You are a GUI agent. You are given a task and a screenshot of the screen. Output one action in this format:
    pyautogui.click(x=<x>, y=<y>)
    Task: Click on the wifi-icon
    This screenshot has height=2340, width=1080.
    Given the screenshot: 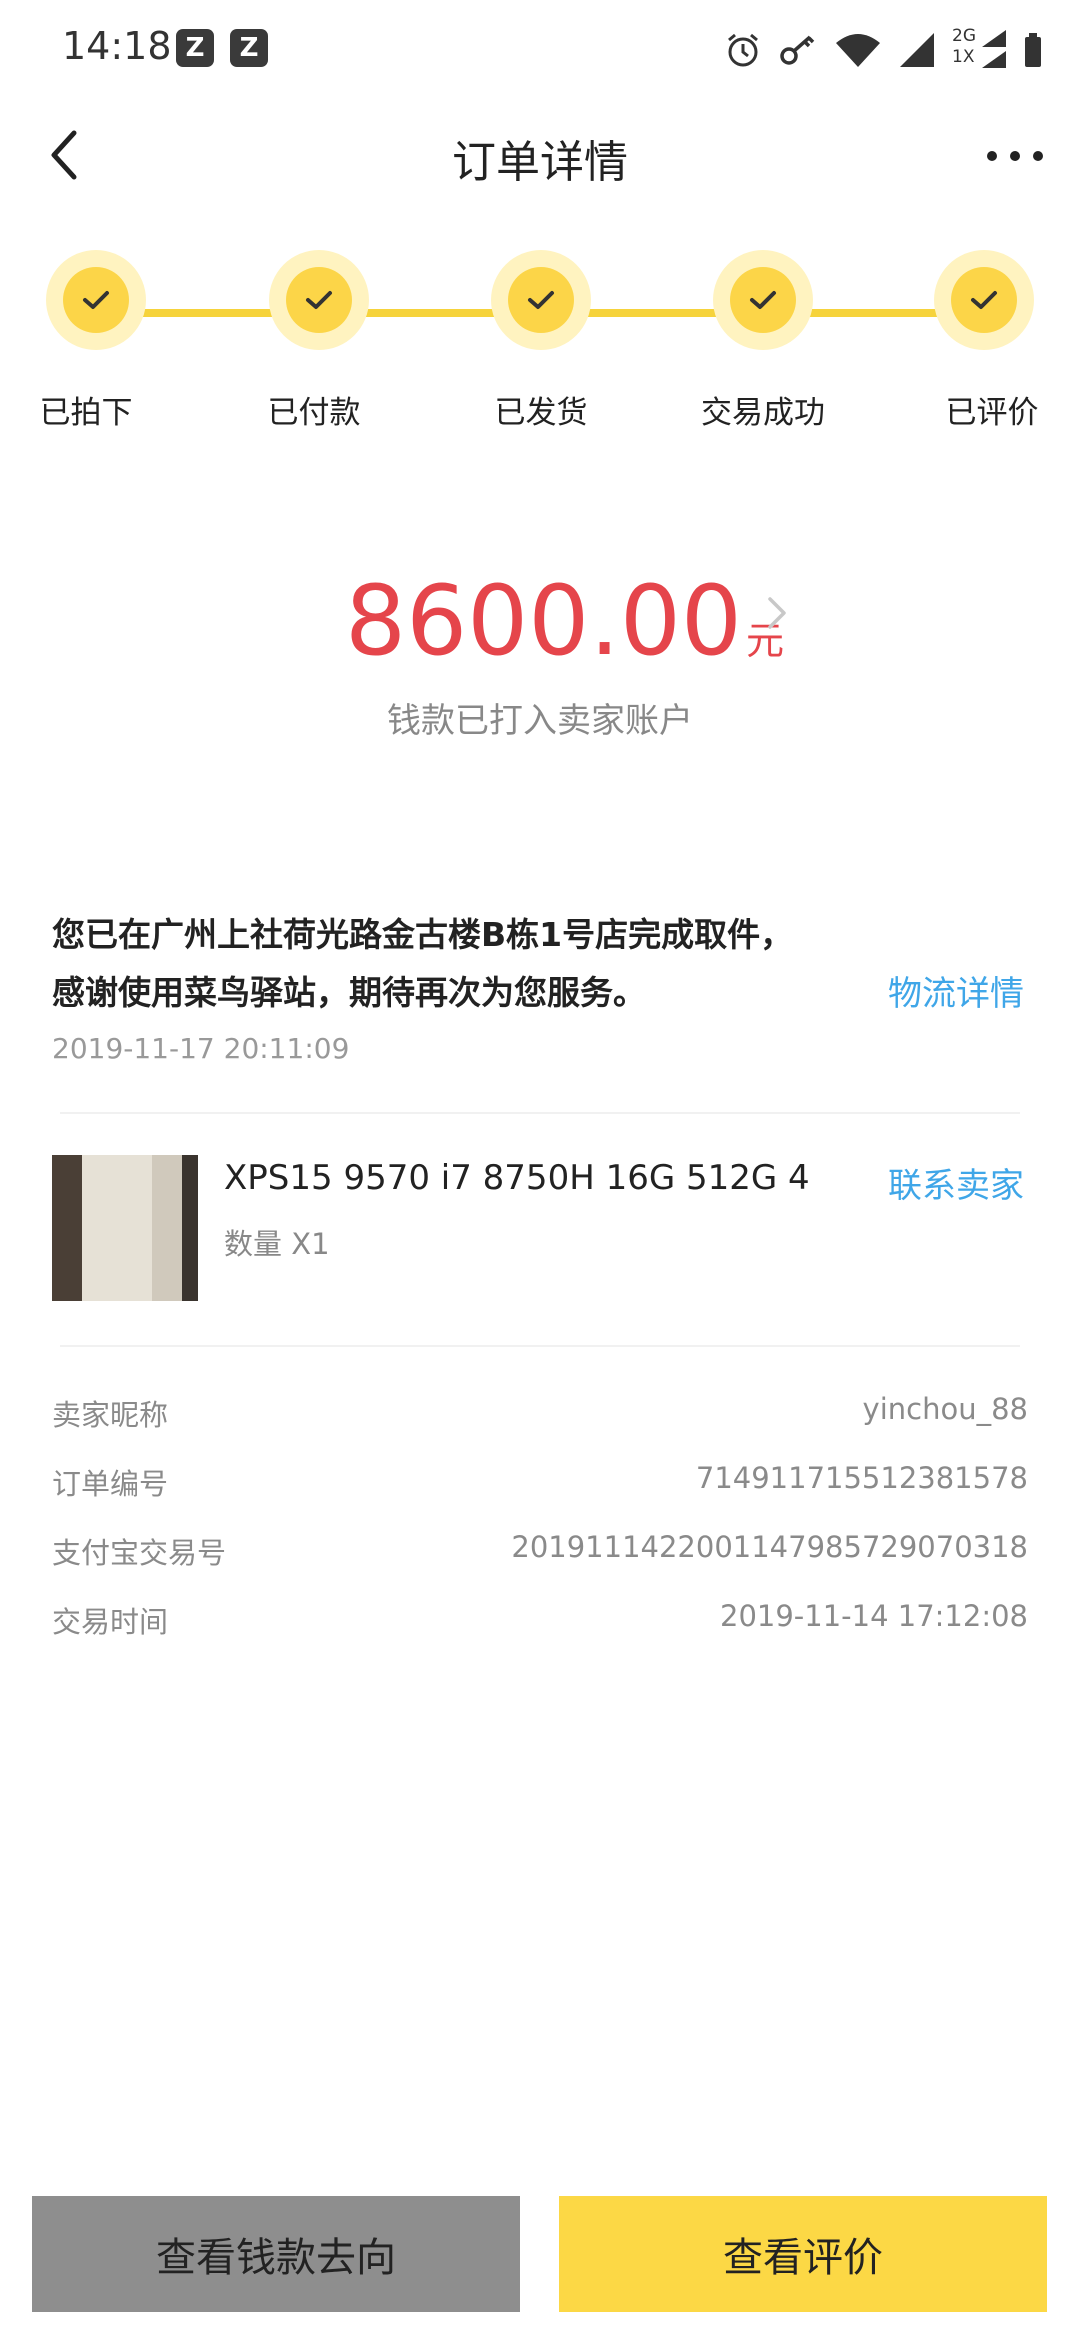 What is the action you would take?
    pyautogui.click(x=858, y=50)
    